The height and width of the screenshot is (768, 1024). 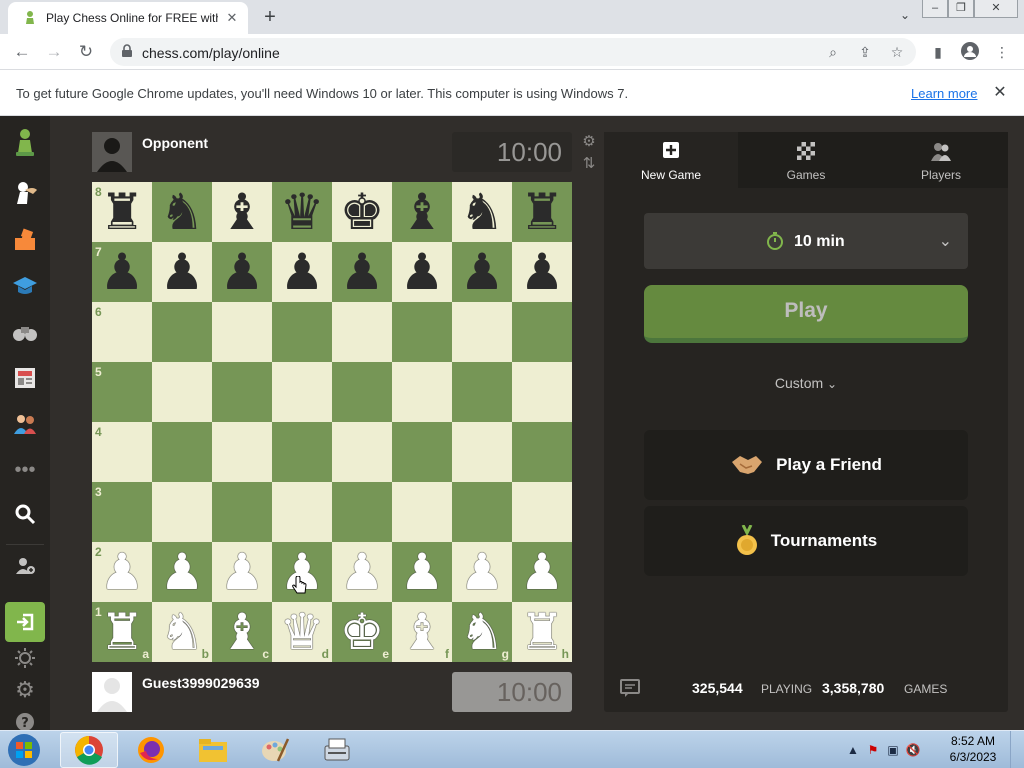 I want to click on square-b2: ♟, so click(x=182, y=572).